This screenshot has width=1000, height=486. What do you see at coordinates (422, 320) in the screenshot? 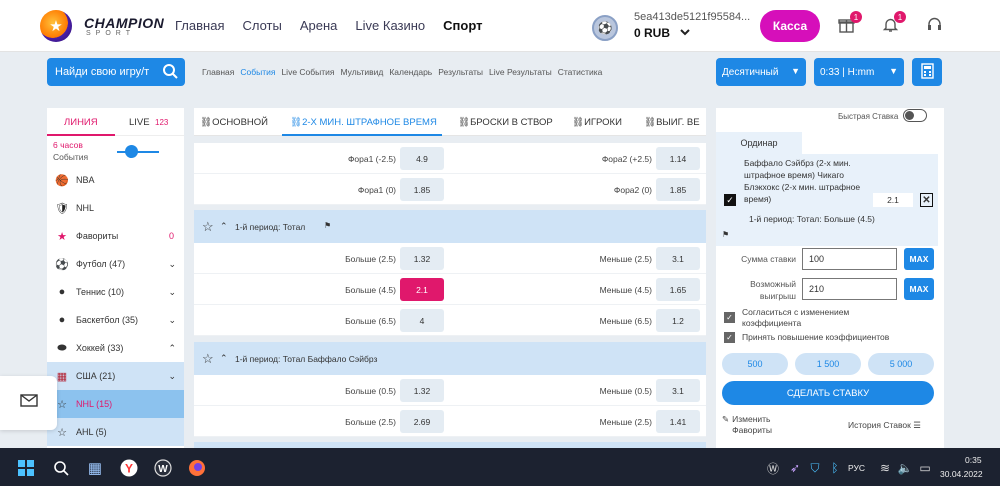
I see `odds-button: 4` at bounding box center [422, 320].